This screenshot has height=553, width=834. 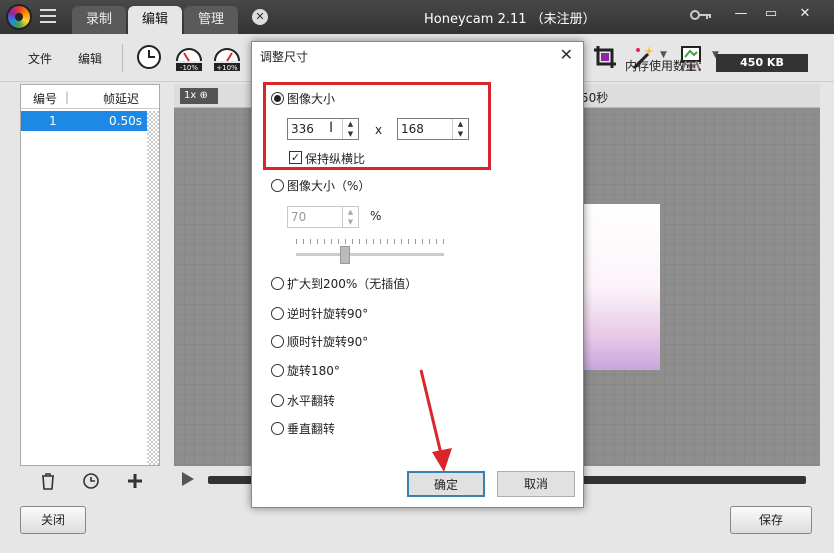 What do you see at coordinates (667, 66) in the screenshot?
I see `memory-usage-label: 内存使用数量：` at bounding box center [667, 66].